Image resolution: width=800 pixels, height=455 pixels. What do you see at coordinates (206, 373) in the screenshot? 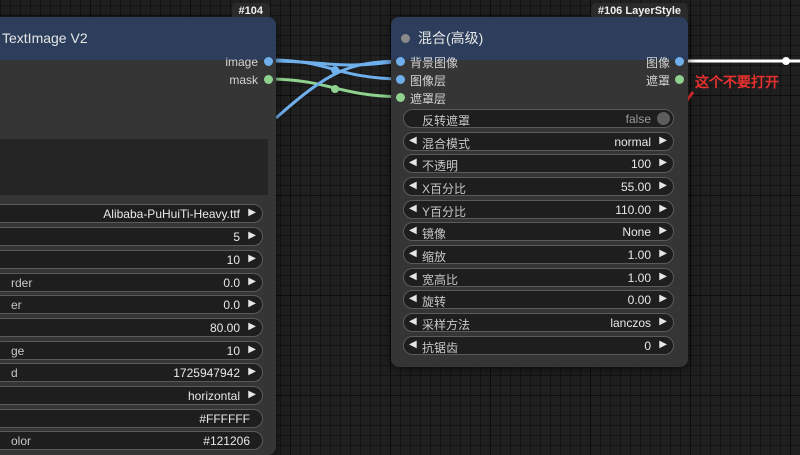
I see `widget-value: 1725947942` at bounding box center [206, 373].